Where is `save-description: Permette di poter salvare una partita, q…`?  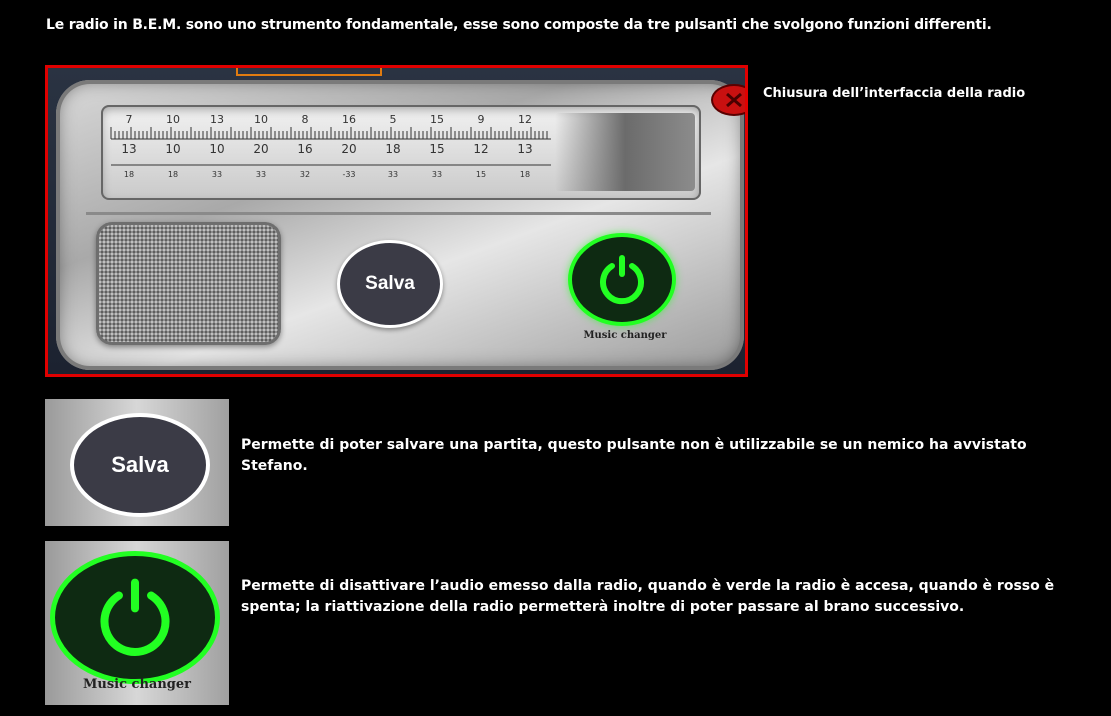 save-description: Permette di poter salvare una partita, q… is located at coordinates (634, 455).